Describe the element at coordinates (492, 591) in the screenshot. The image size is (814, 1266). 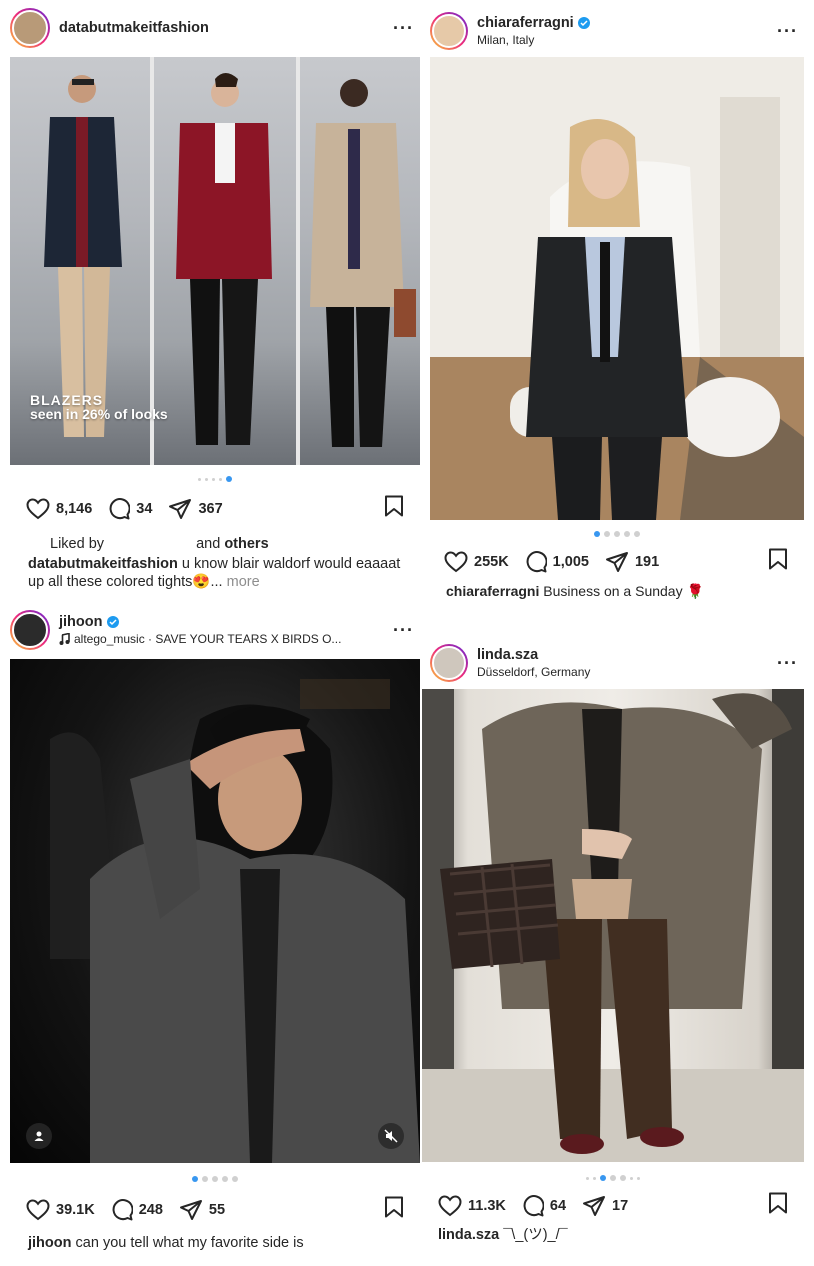
I see `caption-username: chiaraferragni` at that location.